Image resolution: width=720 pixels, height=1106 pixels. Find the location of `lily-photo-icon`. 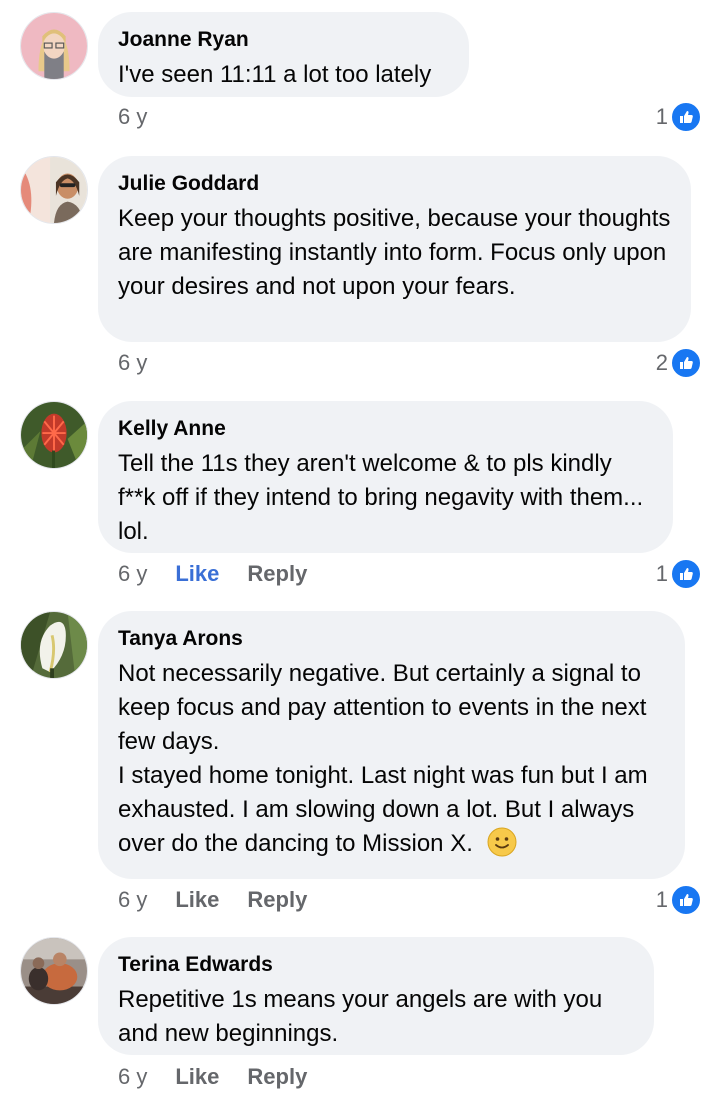

lily-photo-icon is located at coordinates (54, 645).